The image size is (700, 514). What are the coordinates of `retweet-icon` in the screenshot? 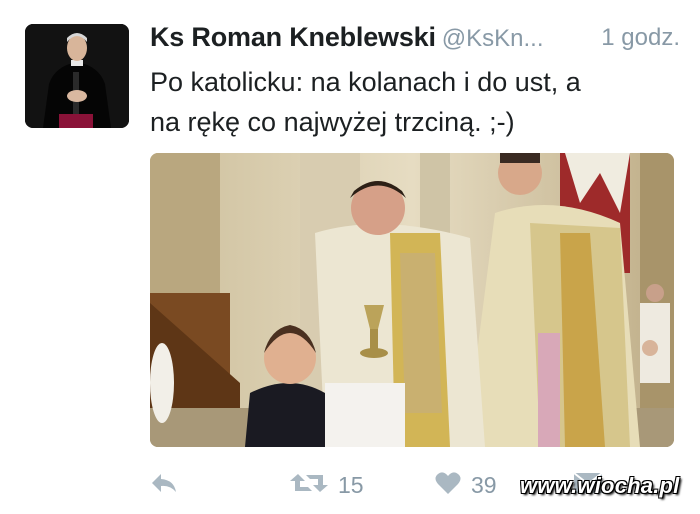 It's located at (309, 485).